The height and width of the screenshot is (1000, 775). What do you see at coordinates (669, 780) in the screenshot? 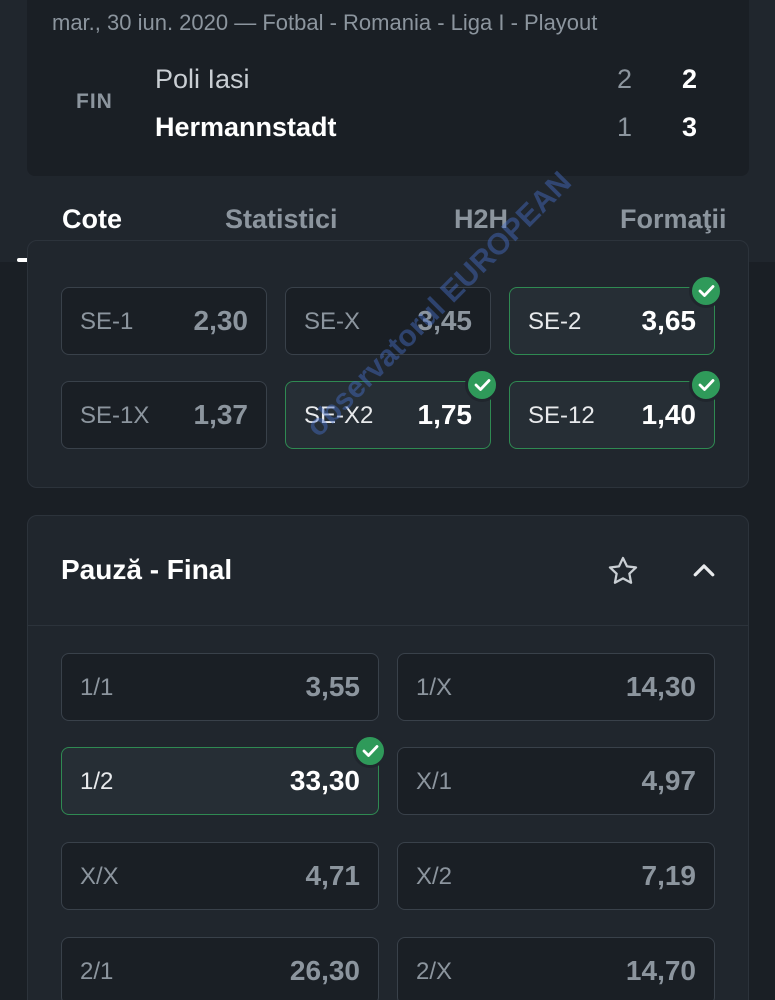
I see `odds-value: 4,97` at bounding box center [669, 780].